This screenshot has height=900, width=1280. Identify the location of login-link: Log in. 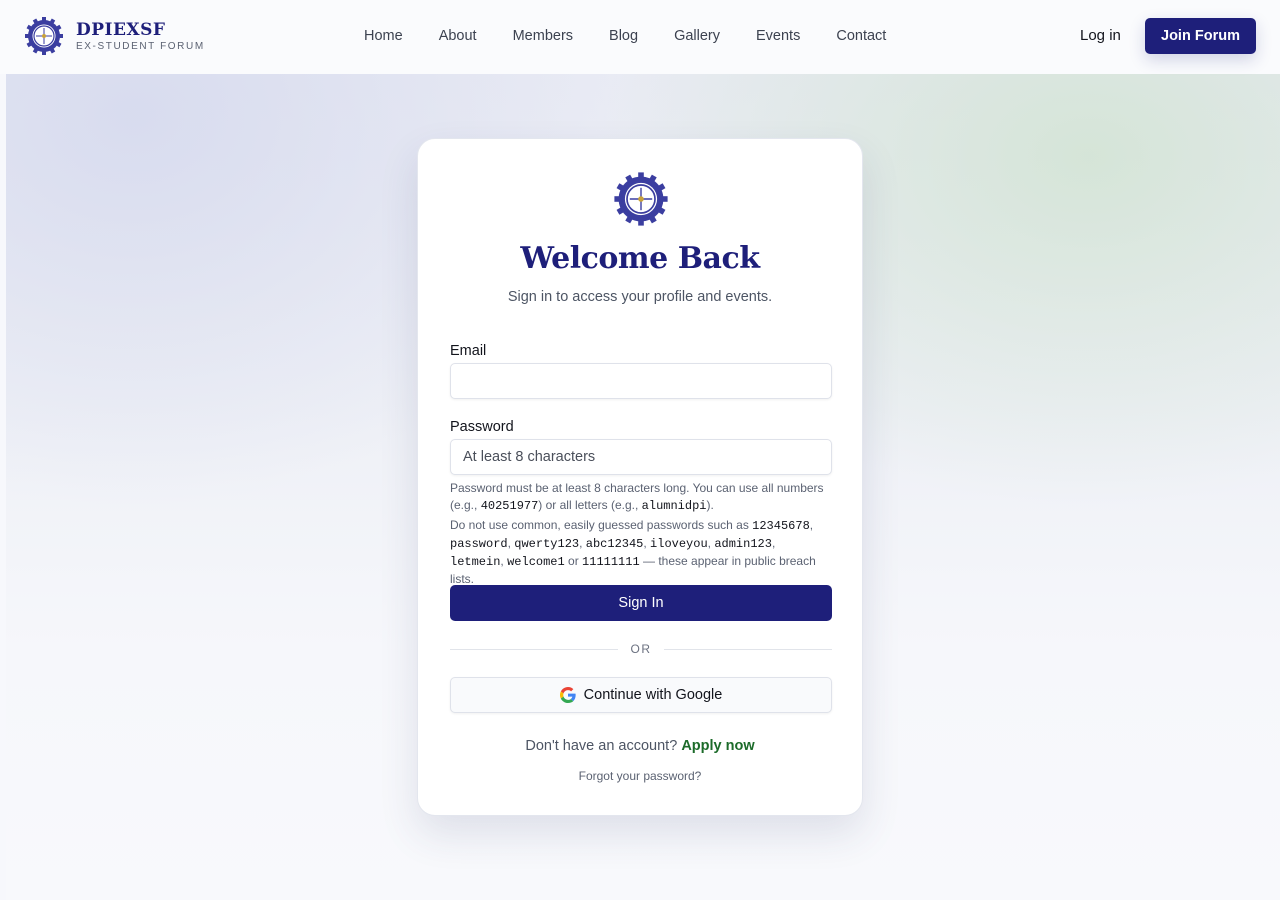
(1100, 36).